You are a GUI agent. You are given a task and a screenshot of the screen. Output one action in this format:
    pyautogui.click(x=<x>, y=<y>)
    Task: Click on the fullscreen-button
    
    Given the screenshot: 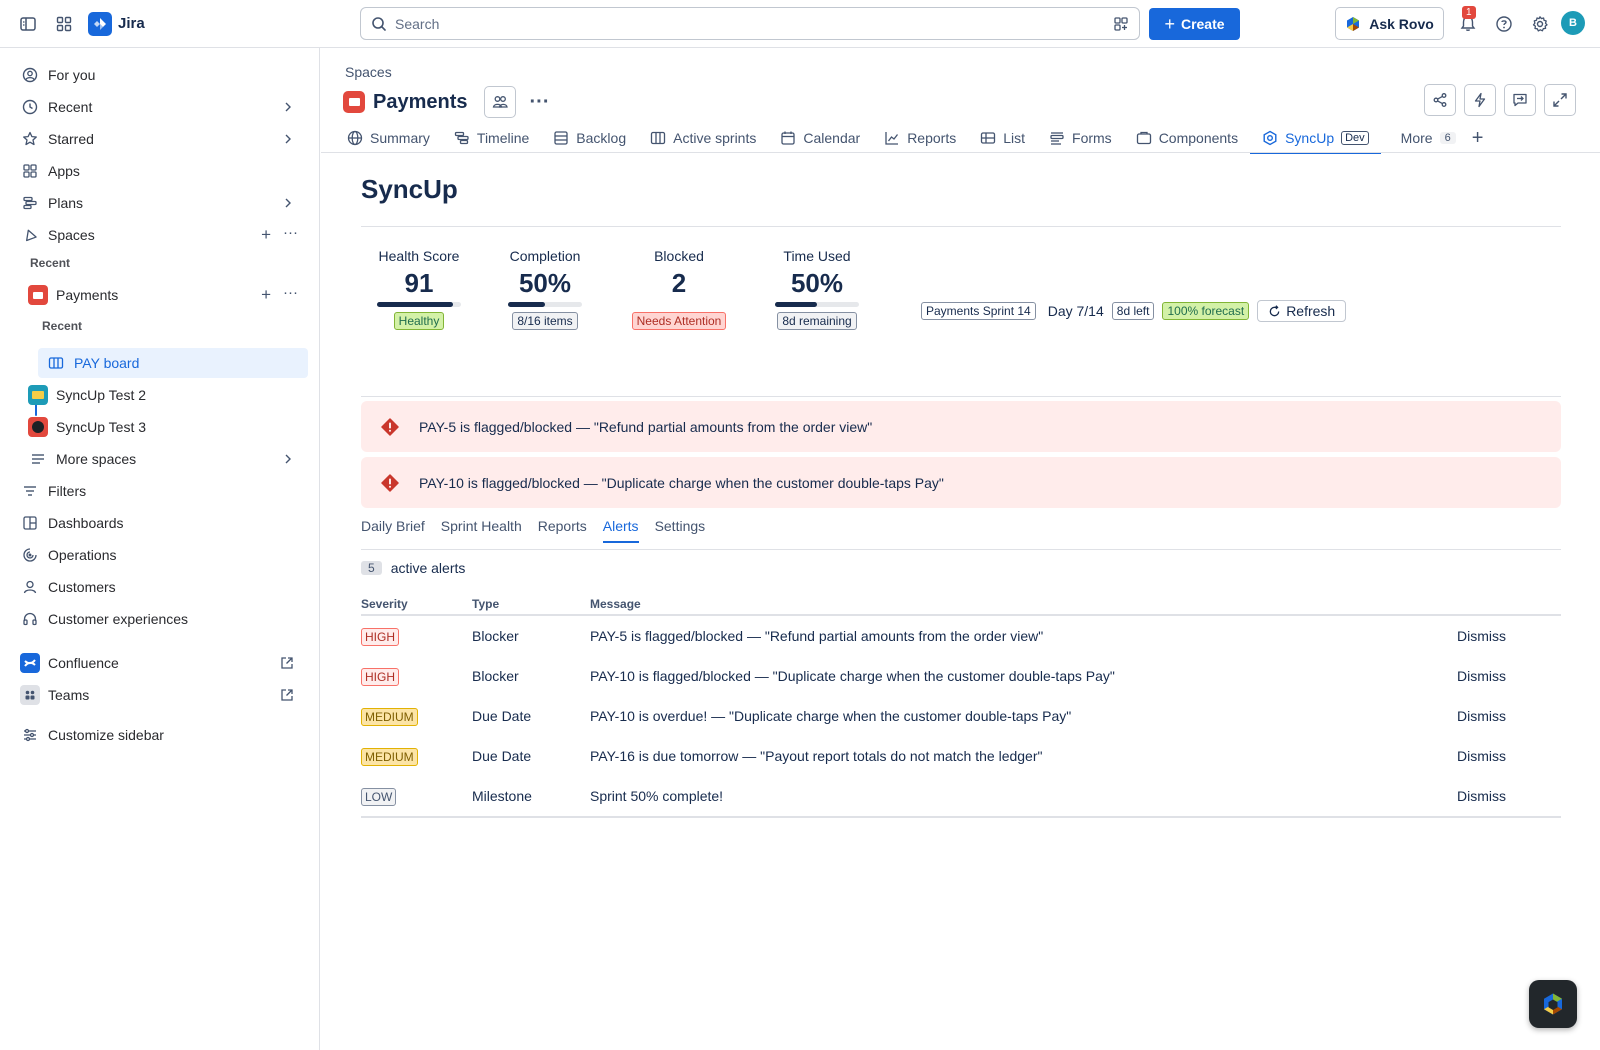 What is the action you would take?
    pyautogui.click(x=1560, y=100)
    